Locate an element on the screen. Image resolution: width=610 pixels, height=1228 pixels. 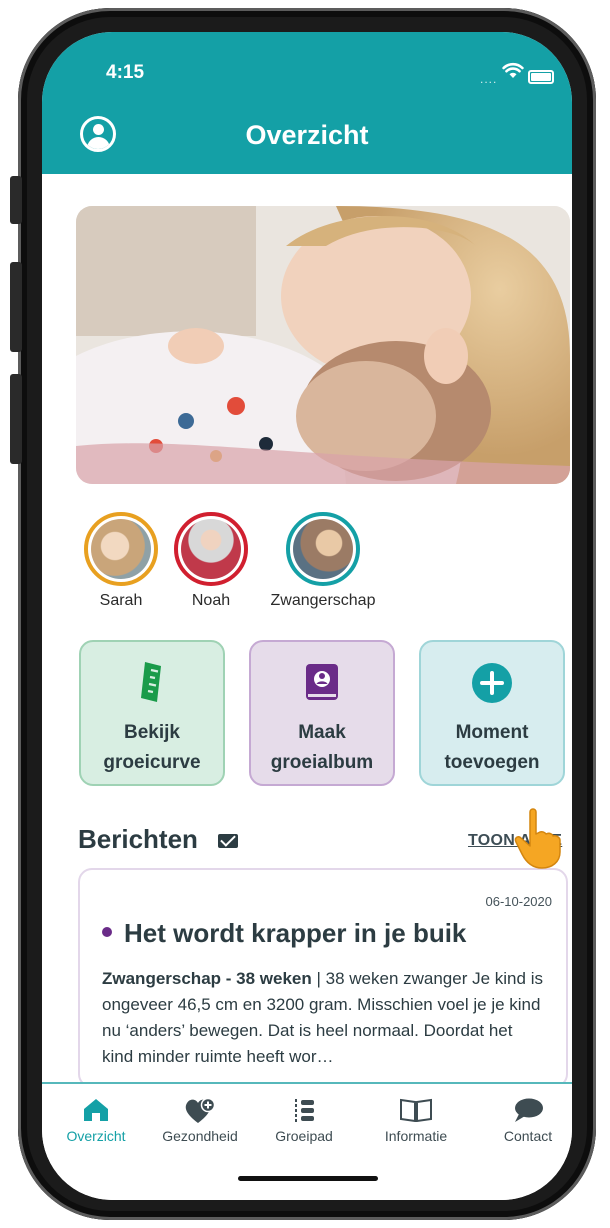
page-title: Overzicht is located at coordinates (307, 135).